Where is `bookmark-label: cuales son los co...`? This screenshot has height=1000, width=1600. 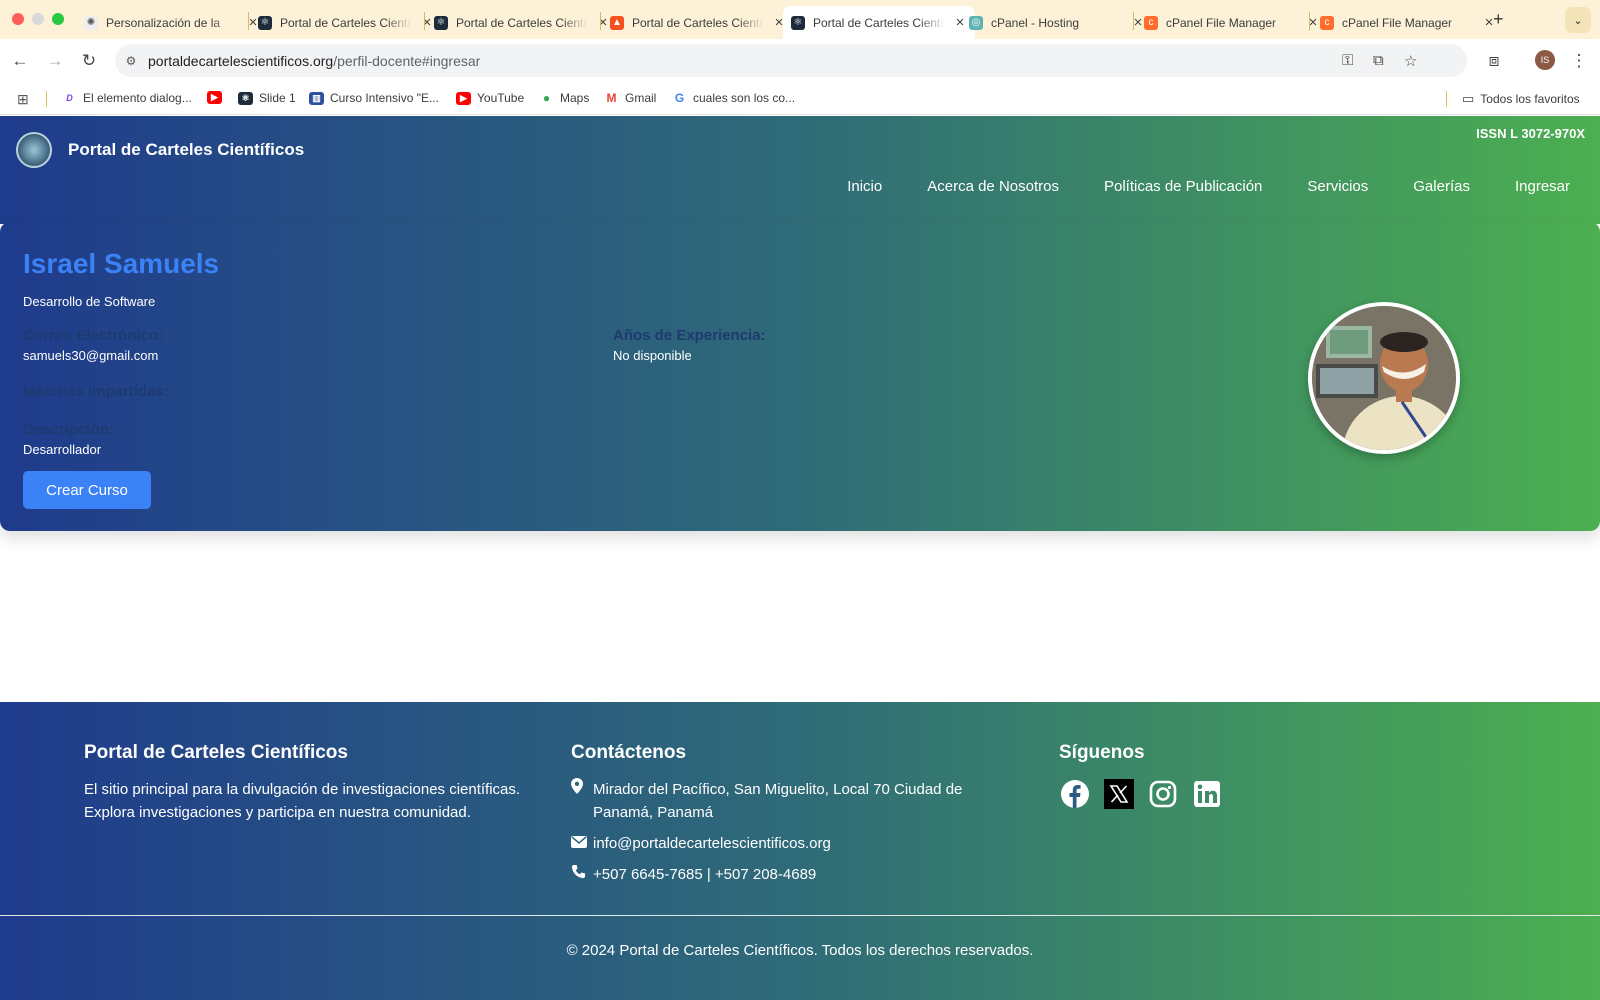 bookmark-label: cuales son los co... is located at coordinates (744, 98).